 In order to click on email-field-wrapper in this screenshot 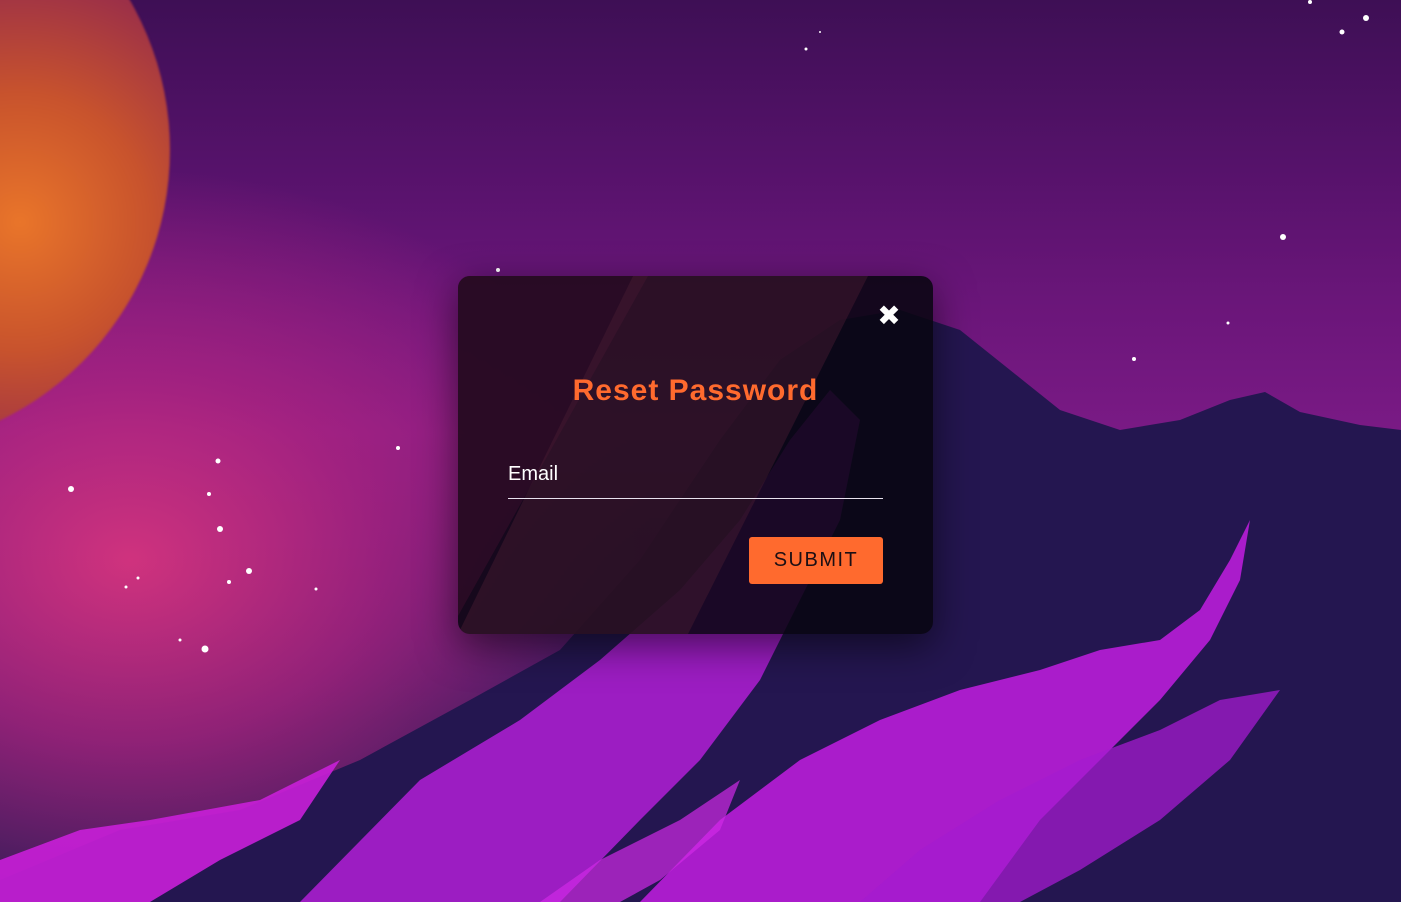, I will do `click(695, 477)`.